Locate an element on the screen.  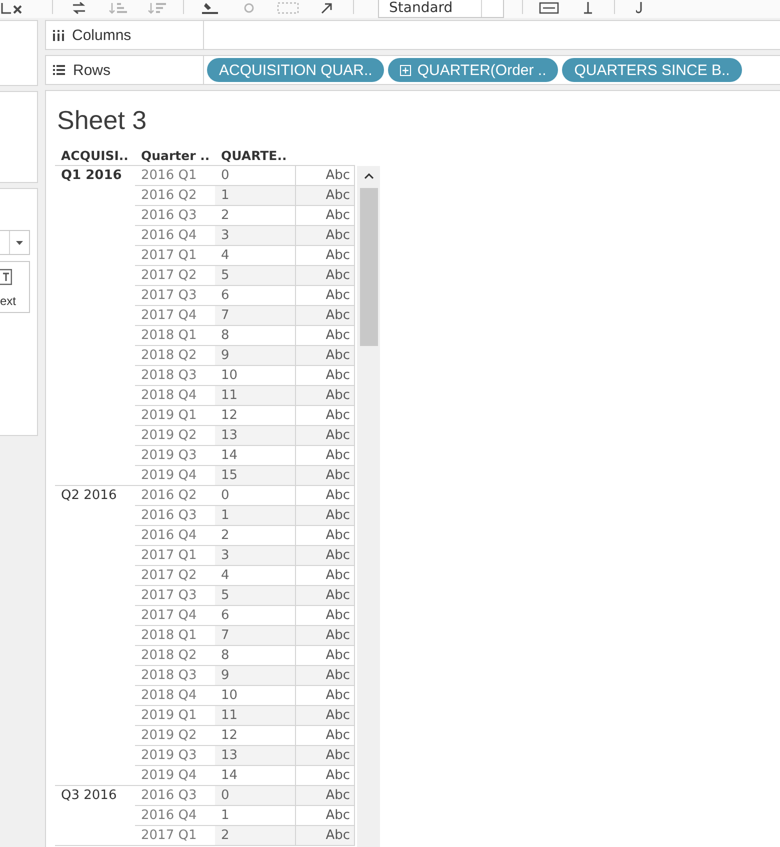
row-header: Q1 2016 is located at coordinates (98, 175).